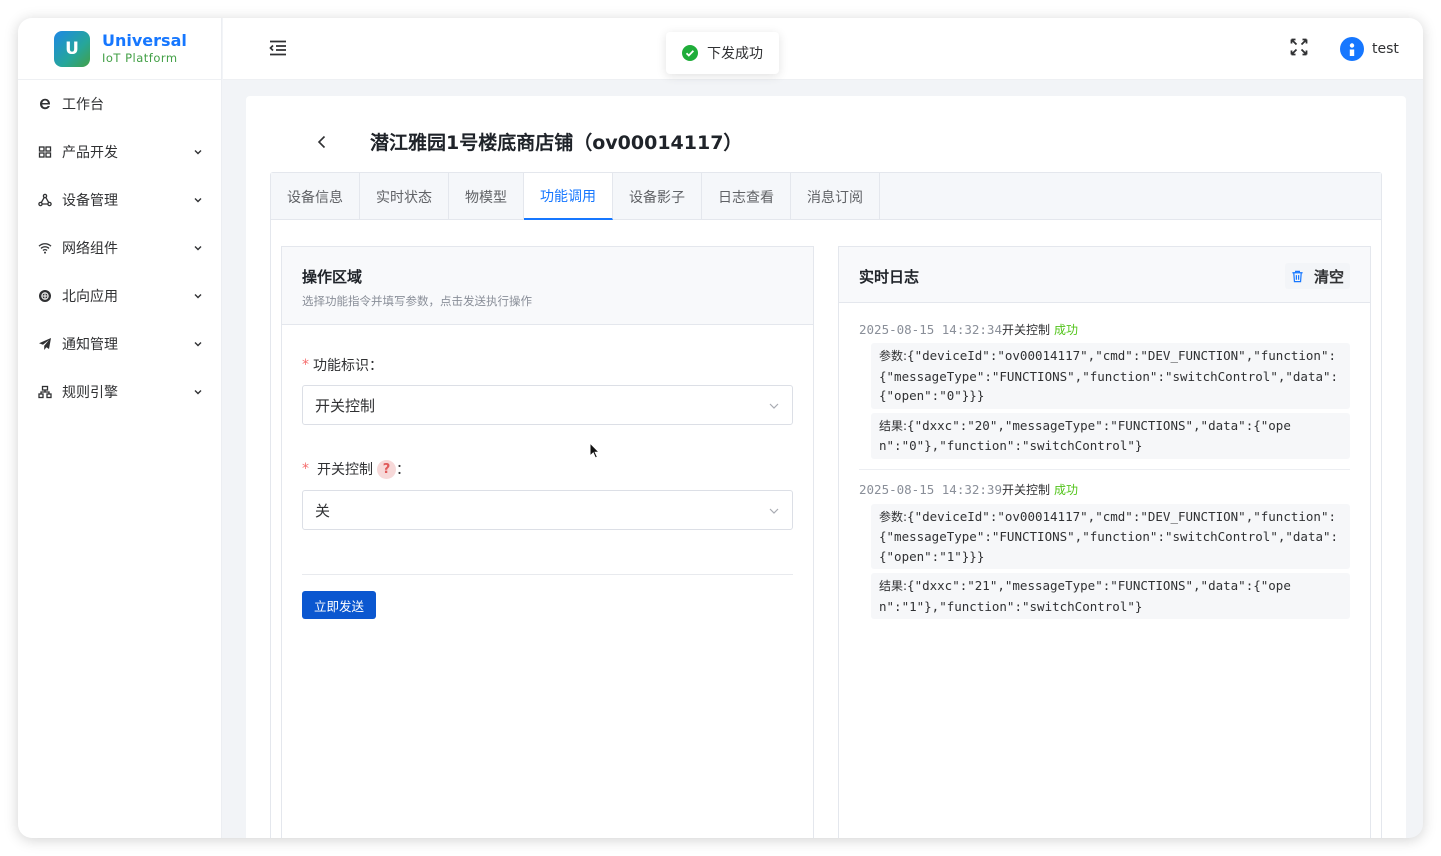  What do you see at coordinates (386, 469) in the screenshot?
I see `help-icon: ?` at bounding box center [386, 469].